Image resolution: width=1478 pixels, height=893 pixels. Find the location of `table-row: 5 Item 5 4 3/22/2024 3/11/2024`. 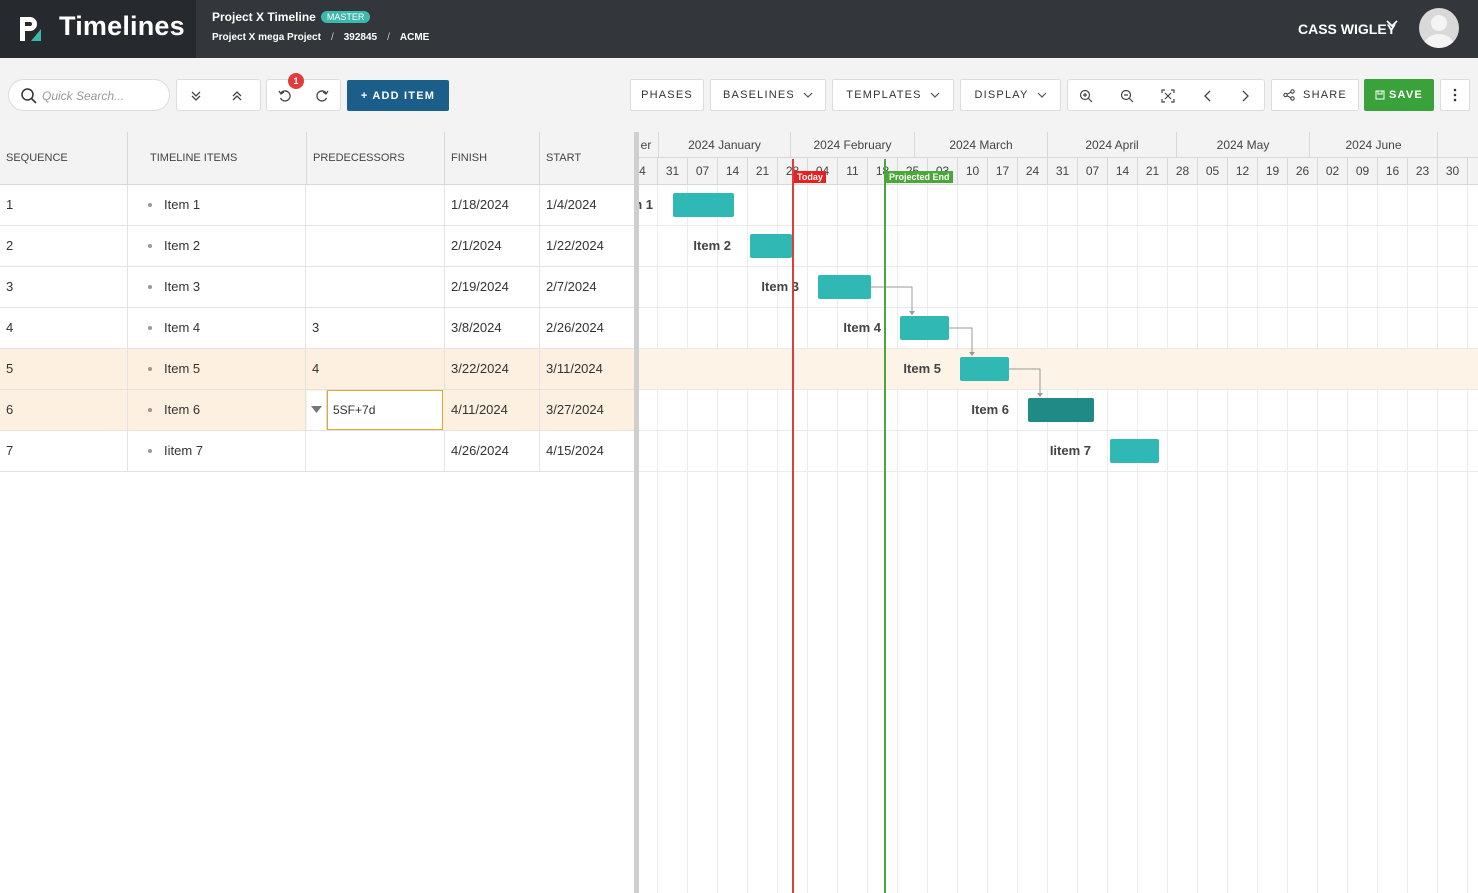

table-row: 5 Item 5 4 3/22/2024 3/11/2024 is located at coordinates (317, 369).